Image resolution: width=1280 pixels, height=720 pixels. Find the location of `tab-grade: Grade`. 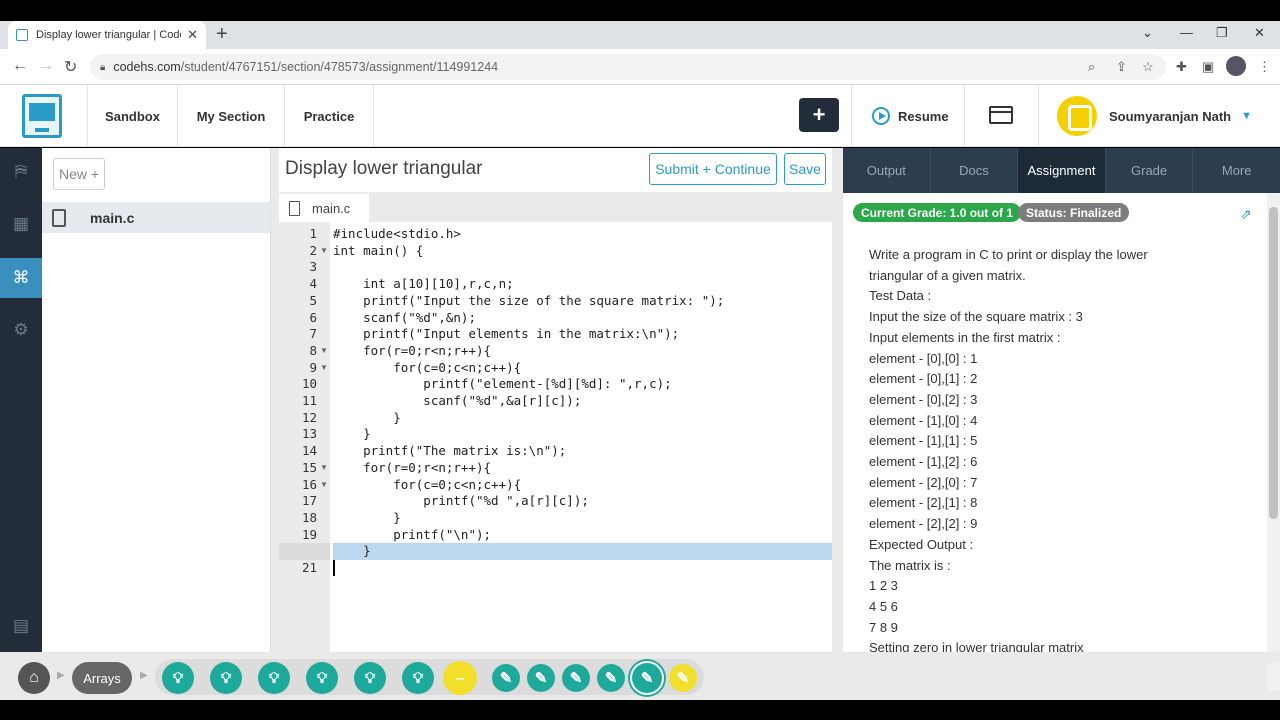

tab-grade: Grade is located at coordinates (1150, 170).